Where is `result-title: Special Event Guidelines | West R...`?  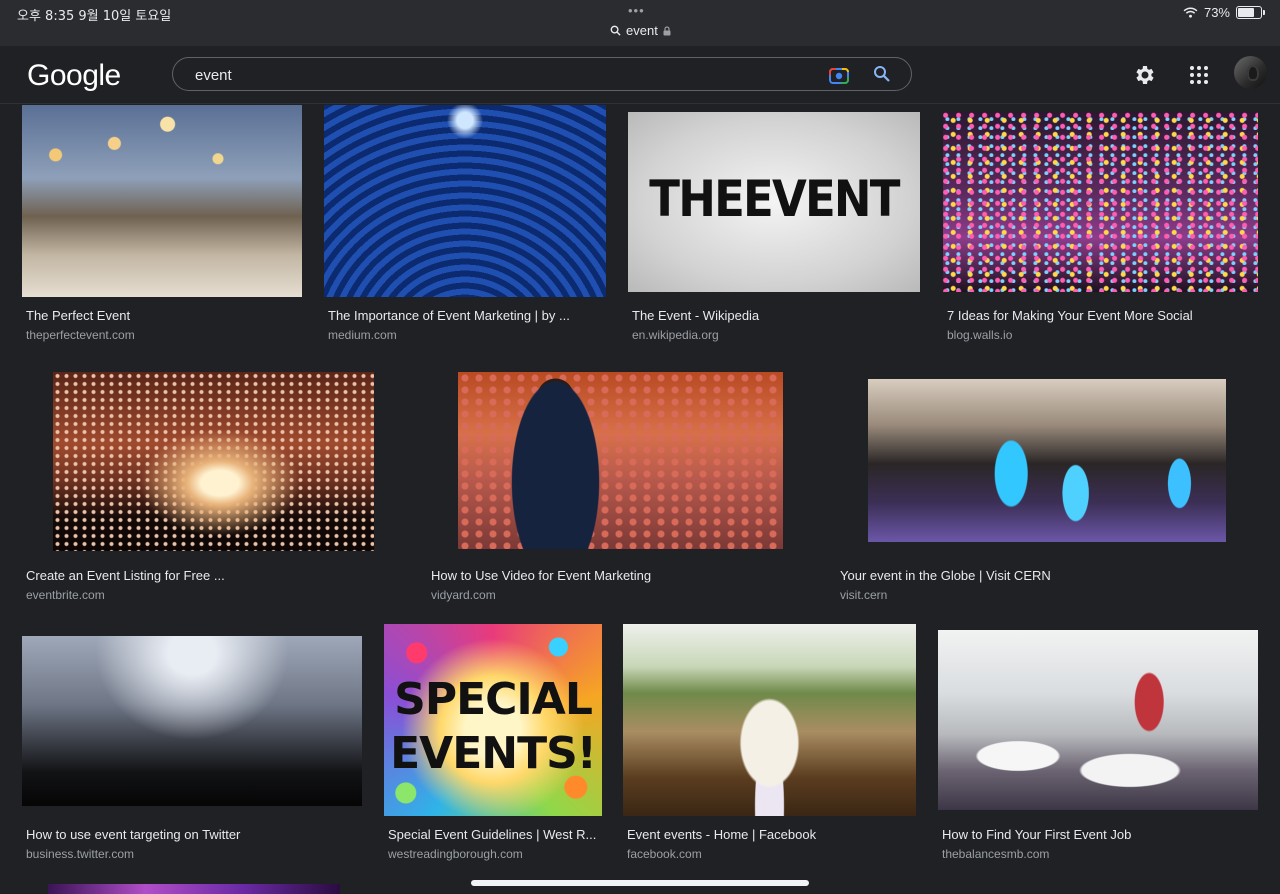 result-title: Special Event Guidelines | West R... is located at coordinates (492, 834).